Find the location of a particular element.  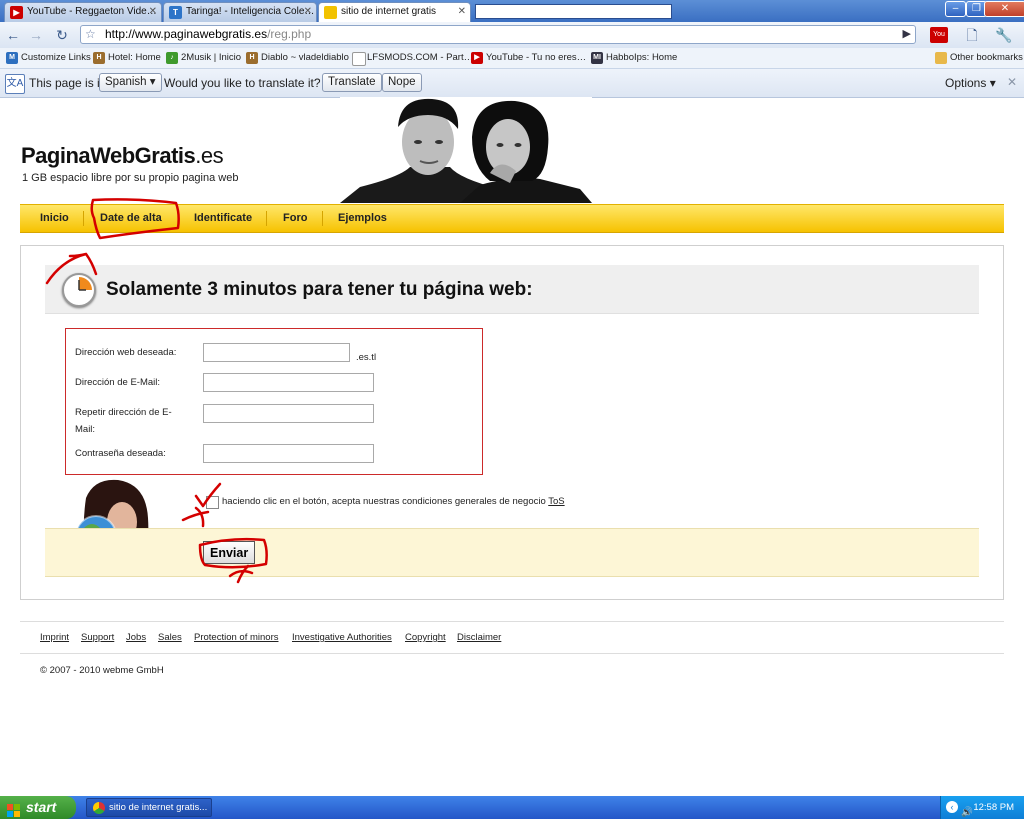

tos-link: ToS is located at coordinates (556, 501).